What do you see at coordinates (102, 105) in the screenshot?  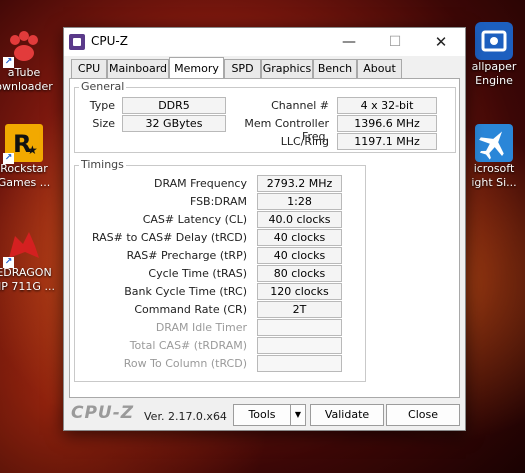 I see `type-label: Type` at bounding box center [102, 105].